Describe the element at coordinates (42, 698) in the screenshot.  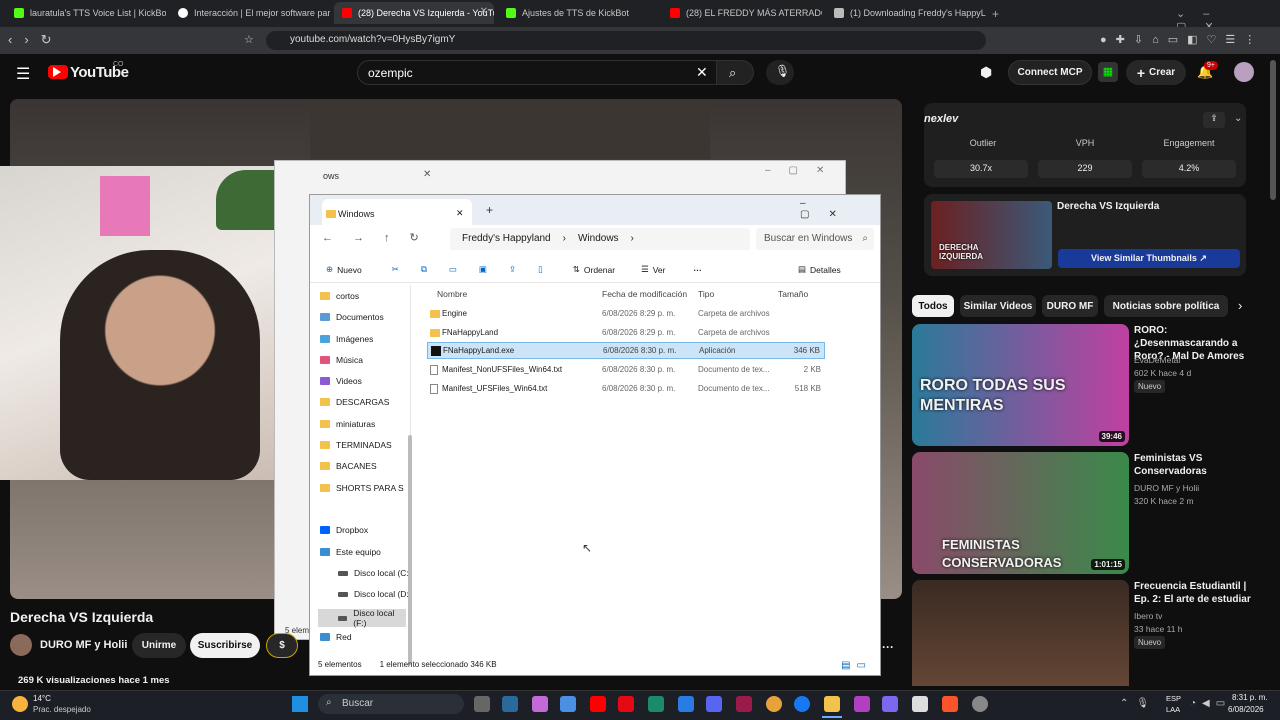
I see `weather-temp: 14°C` at that location.